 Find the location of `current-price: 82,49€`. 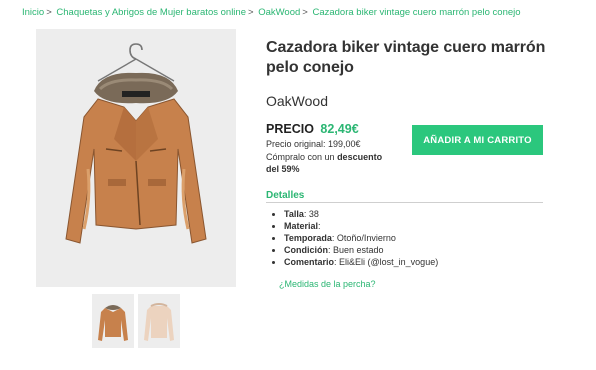

current-price: 82,49€ is located at coordinates (339, 129).